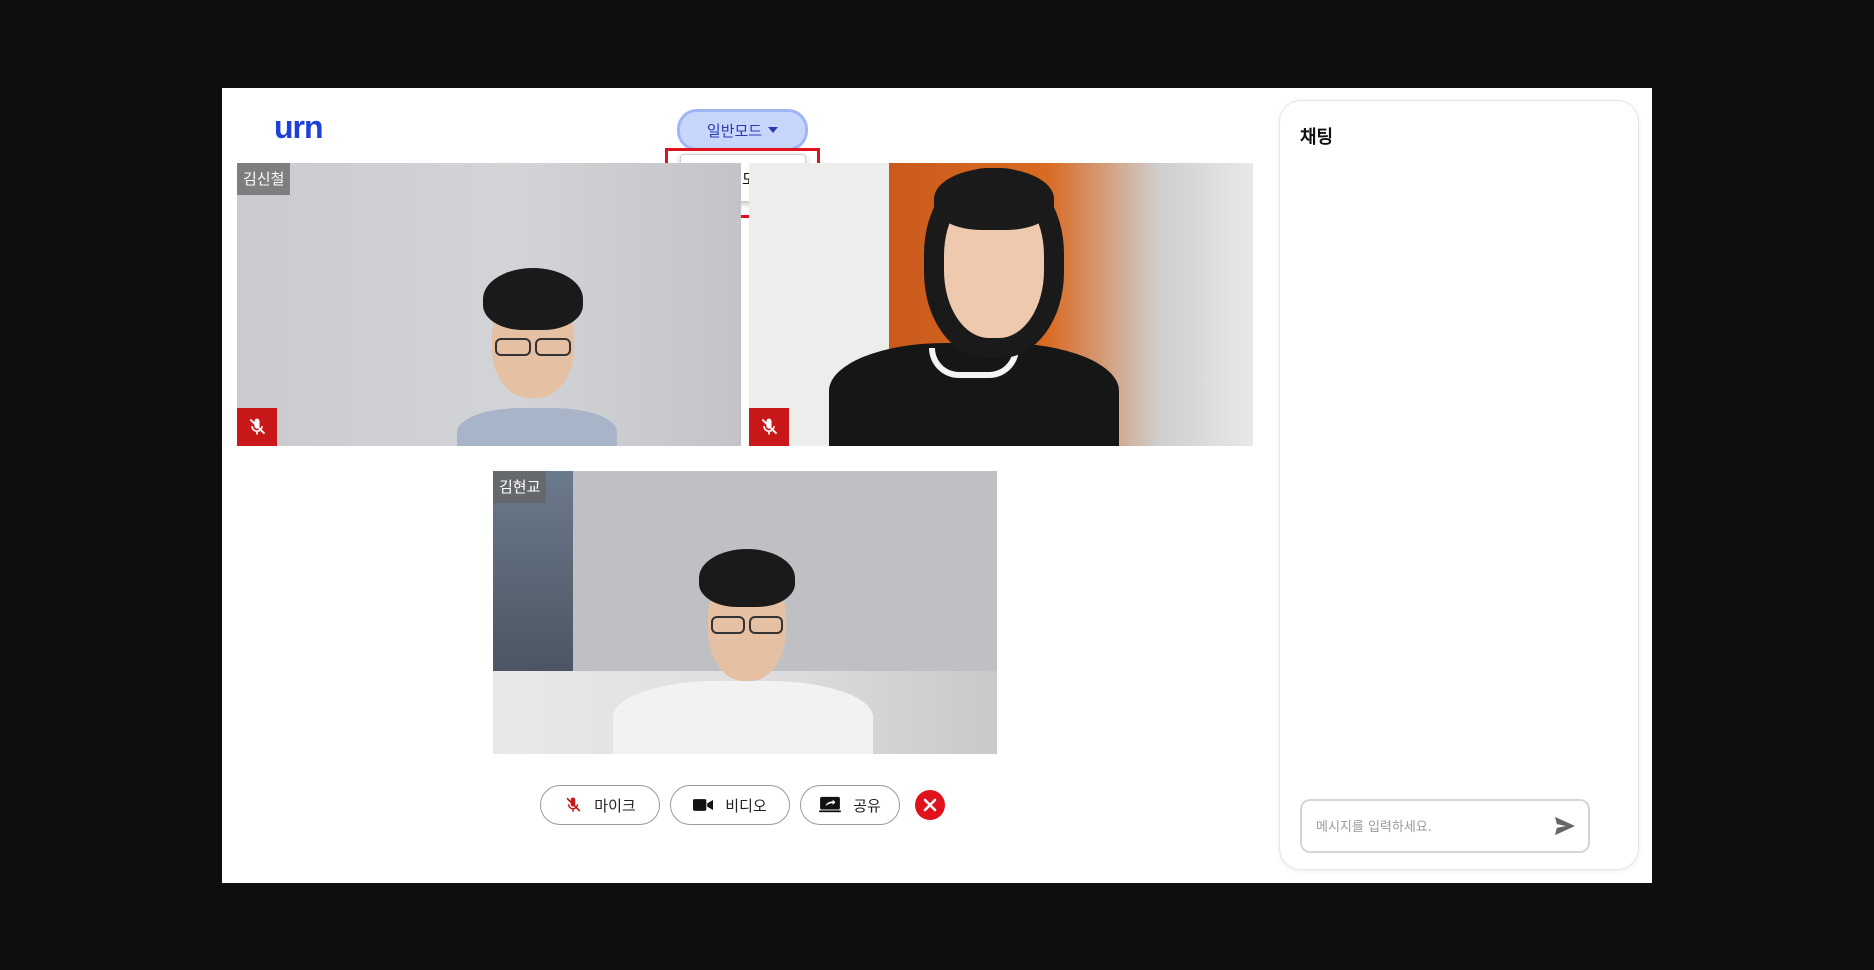 The height and width of the screenshot is (970, 1874). I want to click on send-icon, so click(1565, 826).